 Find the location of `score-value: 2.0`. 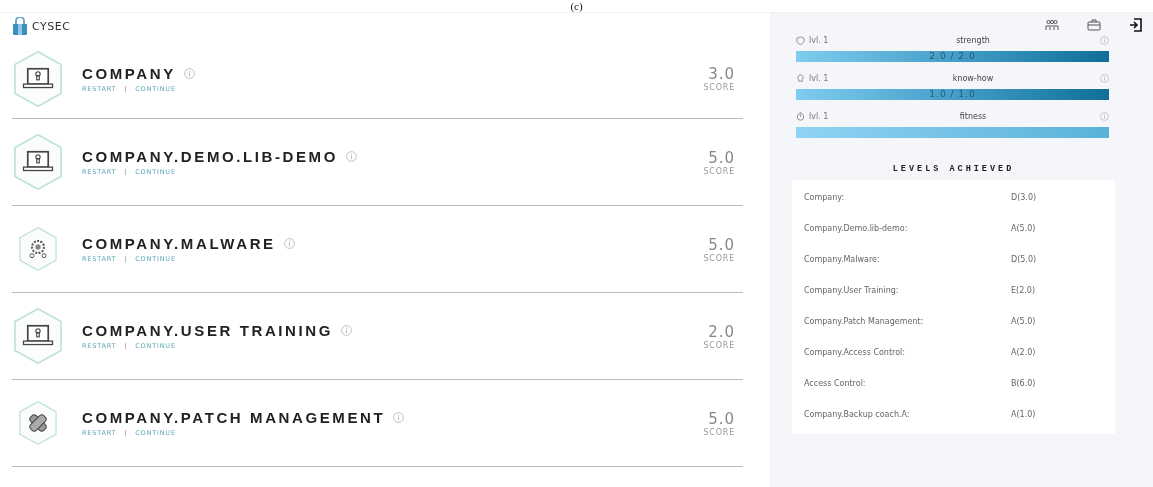

score-value: 2.0 is located at coordinates (721, 331).